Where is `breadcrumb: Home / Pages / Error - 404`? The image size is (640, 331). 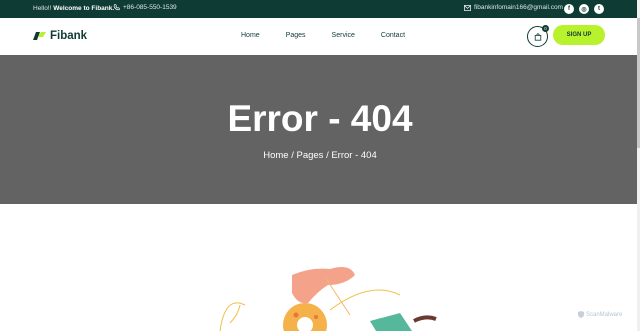 breadcrumb: Home / Pages / Error - 404 is located at coordinates (320, 155).